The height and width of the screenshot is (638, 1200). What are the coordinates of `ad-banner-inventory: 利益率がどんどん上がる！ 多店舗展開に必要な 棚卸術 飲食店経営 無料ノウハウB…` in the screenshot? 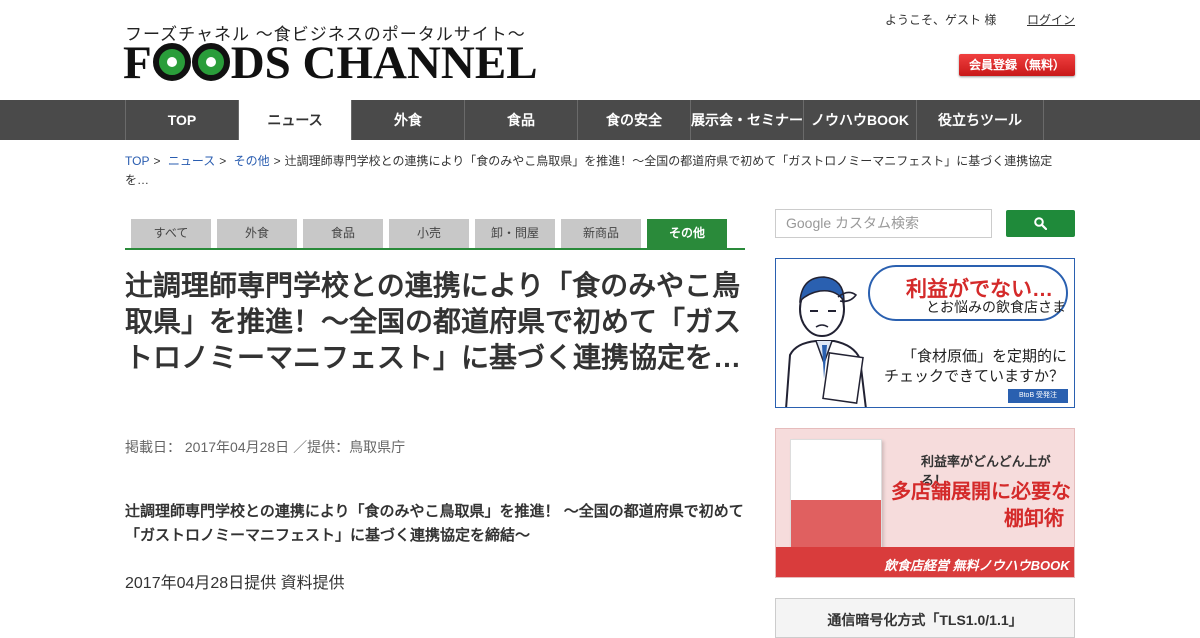 It's located at (925, 503).